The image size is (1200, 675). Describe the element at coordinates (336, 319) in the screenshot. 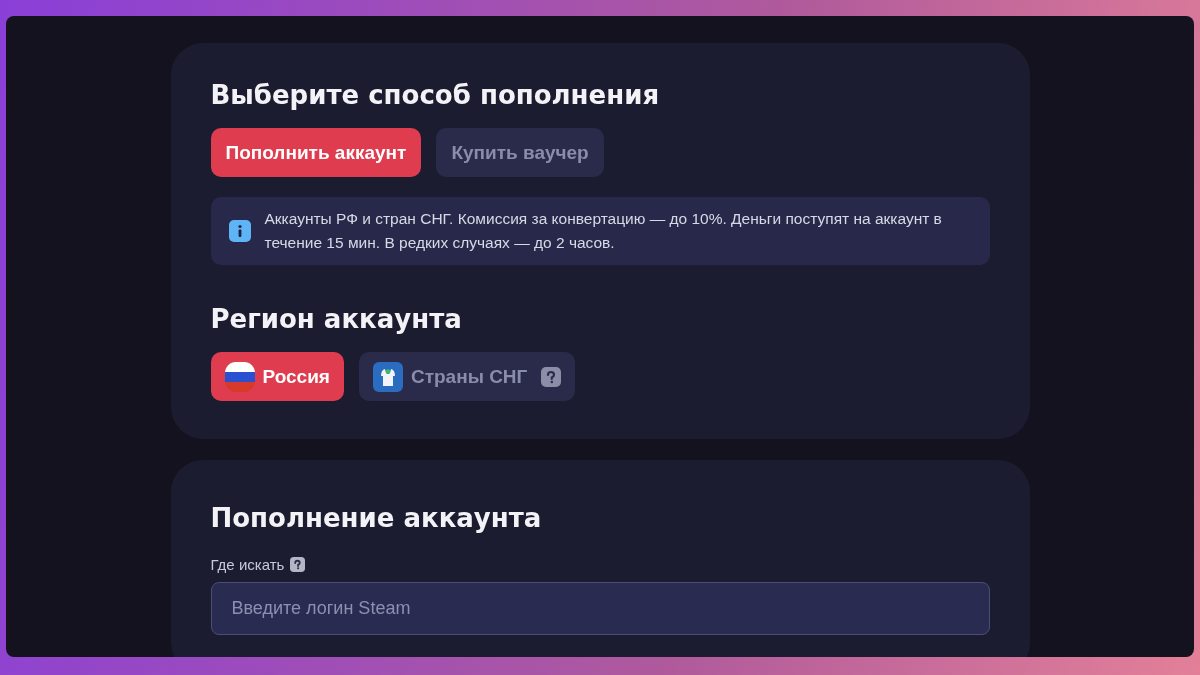

I see `section-title: Регион аккаунта` at that location.